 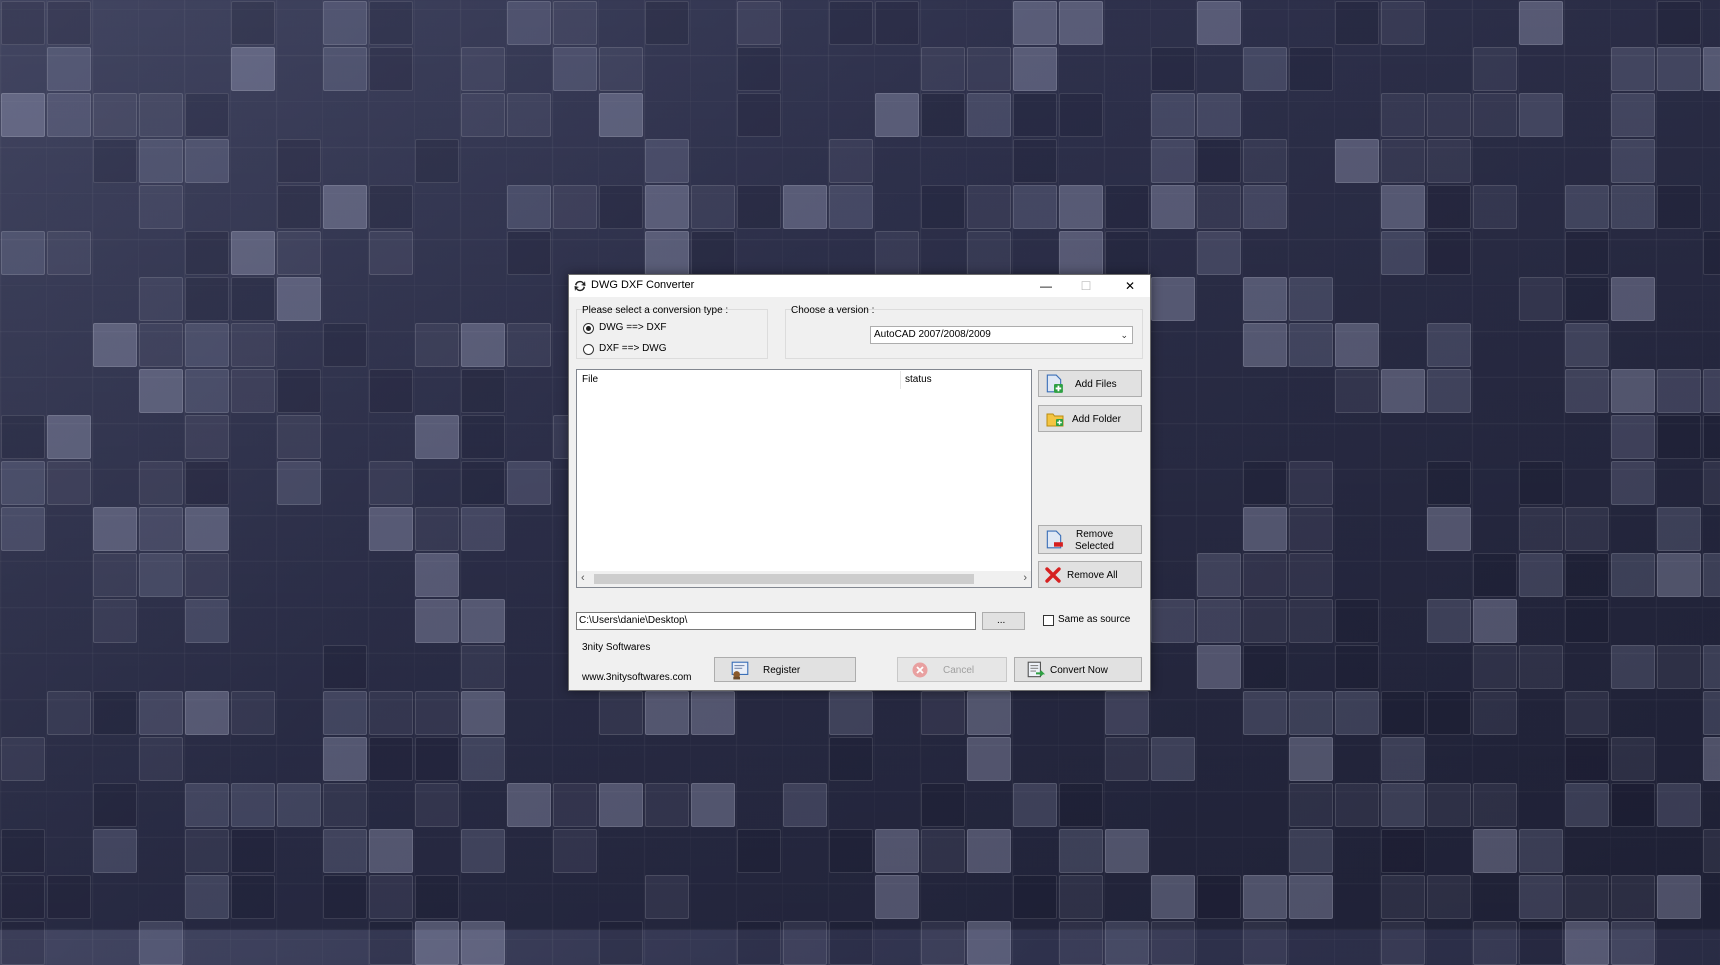 What do you see at coordinates (590, 379) in the screenshot?
I see `column-file: File` at bounding box center [590, 379].